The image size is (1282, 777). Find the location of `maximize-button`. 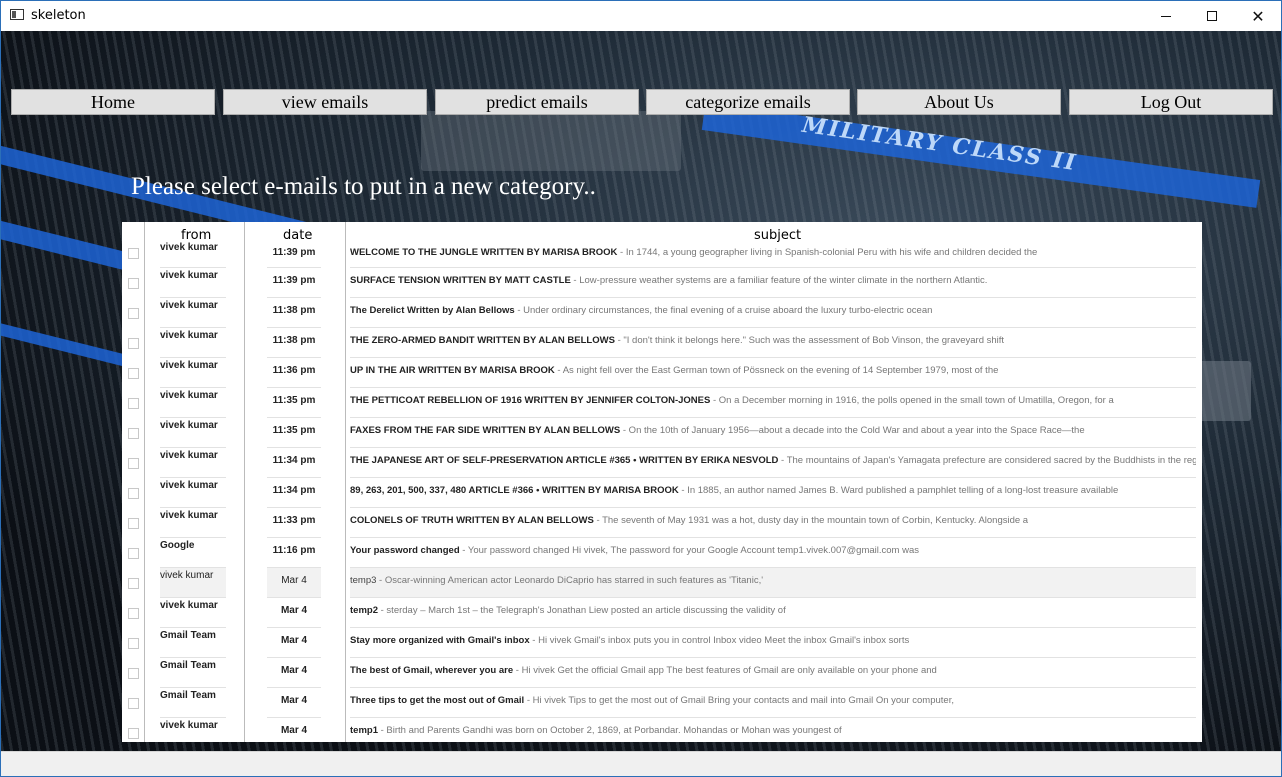

maximize-button is located at coordinates (1212, 16).